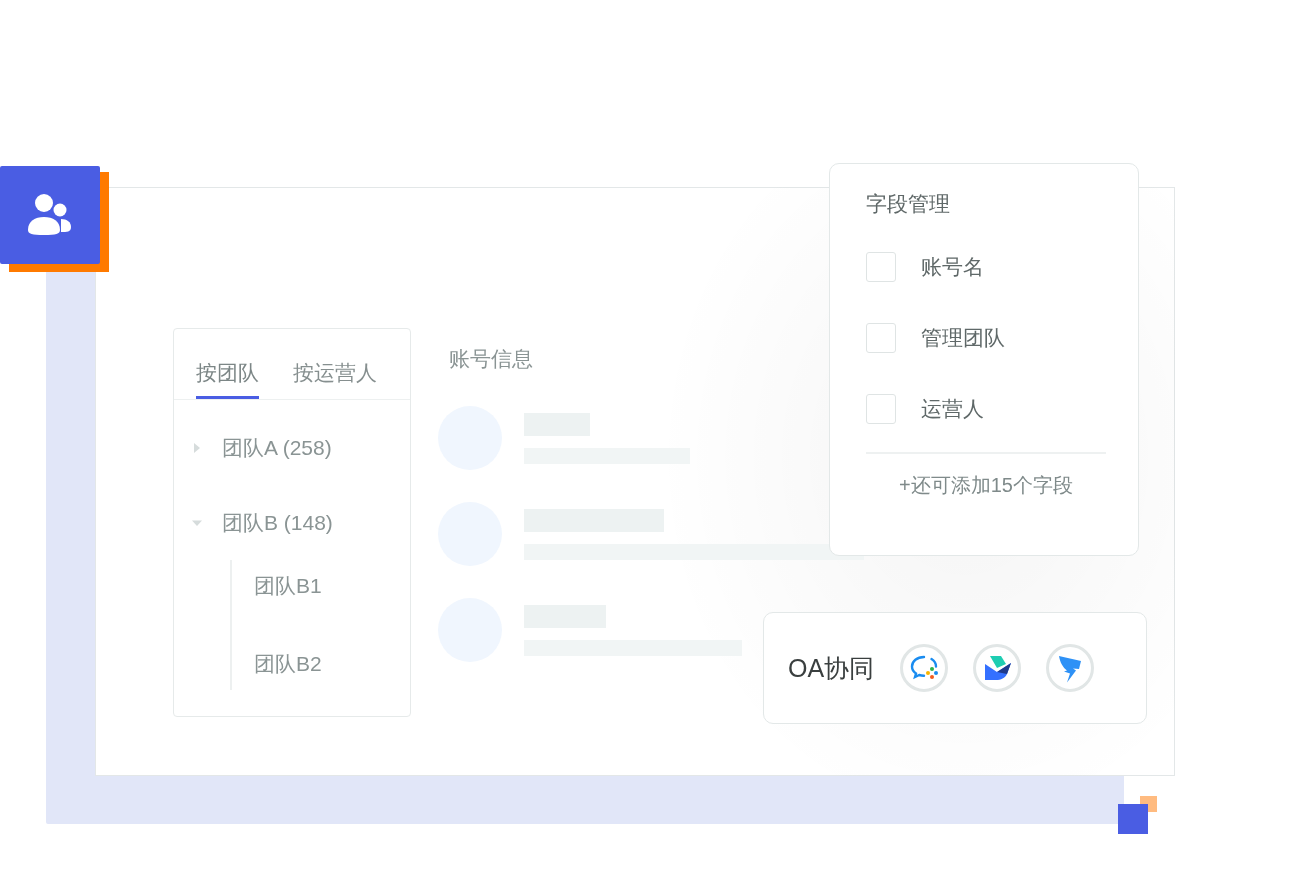 This screenshot has width=1310, height=888. I want to click on card-title: 字段管理, so click(908, 204).